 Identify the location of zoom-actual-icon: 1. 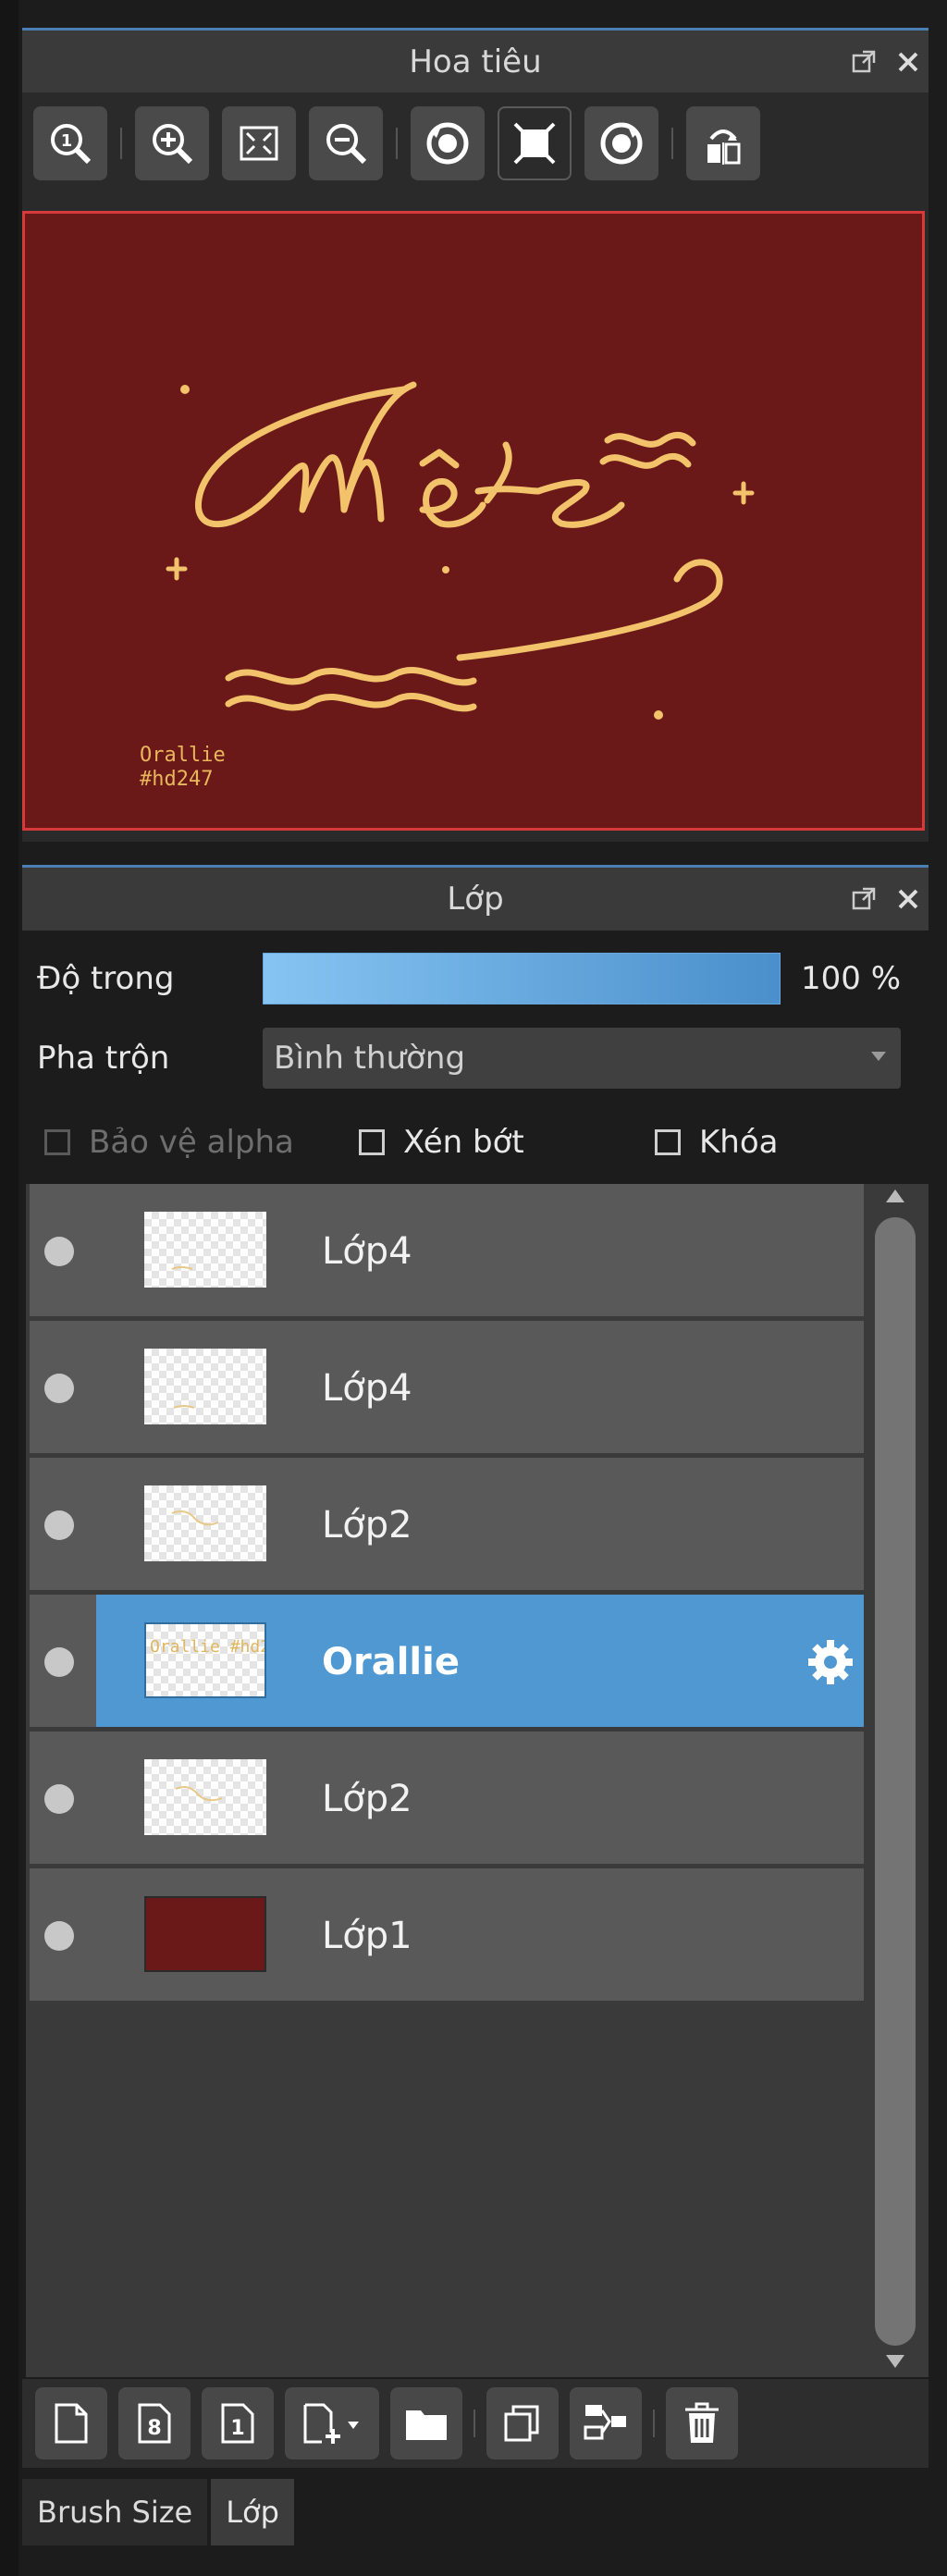
(70, 143).